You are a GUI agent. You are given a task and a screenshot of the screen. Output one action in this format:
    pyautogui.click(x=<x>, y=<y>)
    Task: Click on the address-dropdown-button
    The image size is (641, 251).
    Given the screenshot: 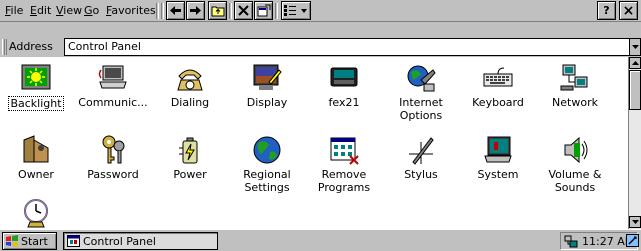 What is the action you would take?
    pyautogui.click(x=635, y=47)
    